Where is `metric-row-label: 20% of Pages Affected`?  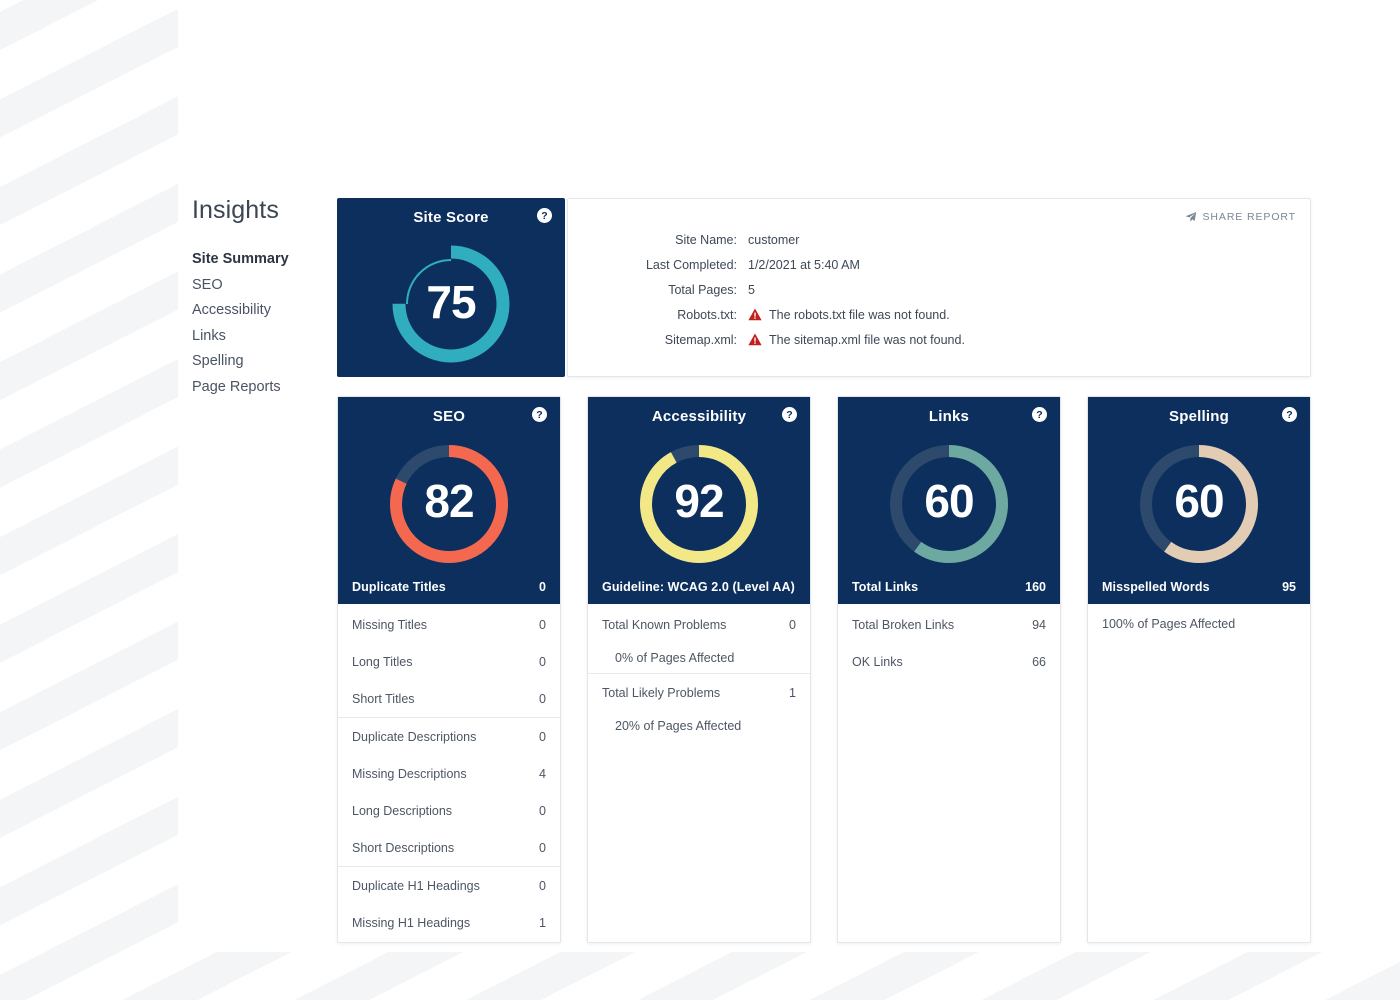
metric-row-label: 20% of Pages Affected is located at coordinates (678, 726).